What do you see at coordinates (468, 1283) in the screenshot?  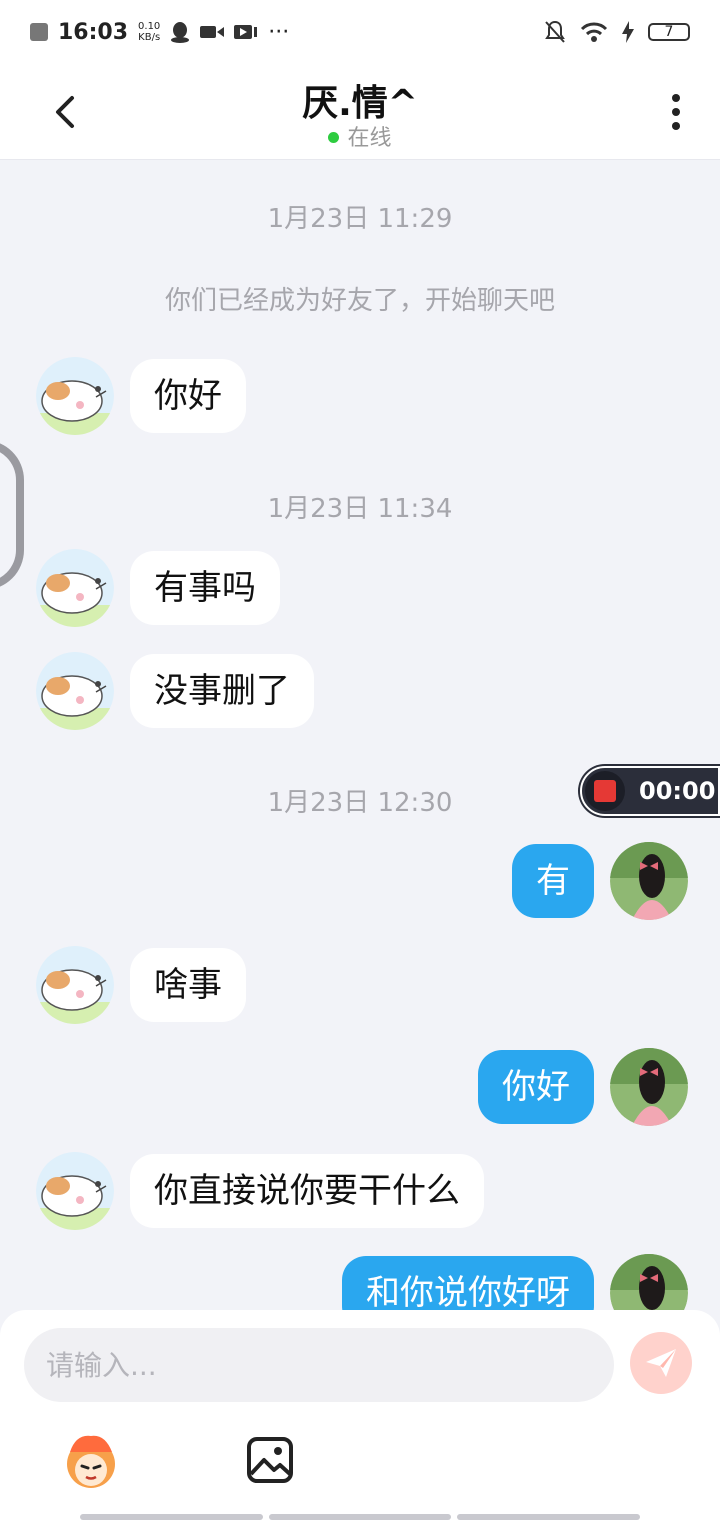 I see `message-bubble: 和你说你好呀` at bounding box center [468, 1283].